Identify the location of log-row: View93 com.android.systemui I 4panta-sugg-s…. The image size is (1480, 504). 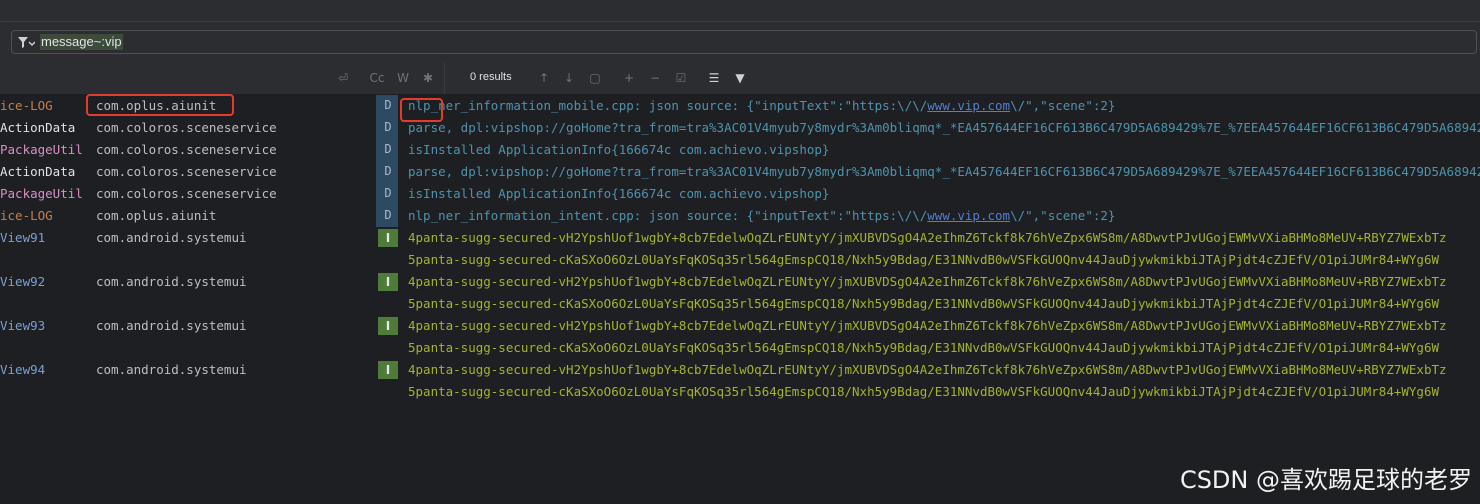
(740, 326).